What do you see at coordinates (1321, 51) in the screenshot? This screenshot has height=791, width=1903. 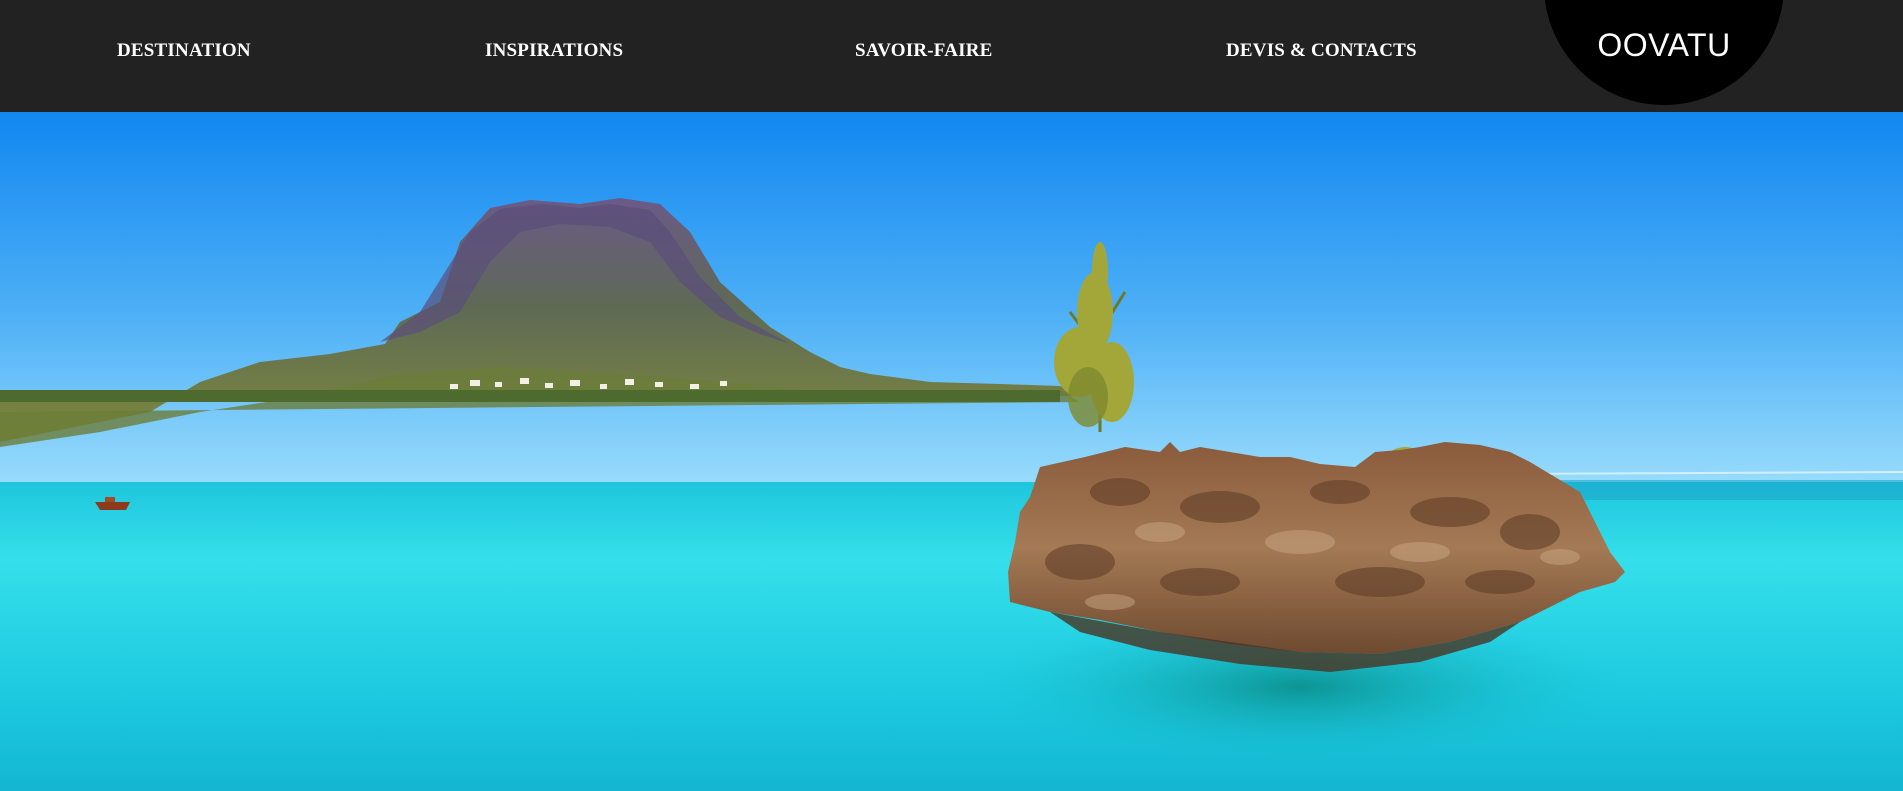 I see `nav-link-devis-contacts: DEVIS & CONTACTS` at bounding box center [1321, 51].